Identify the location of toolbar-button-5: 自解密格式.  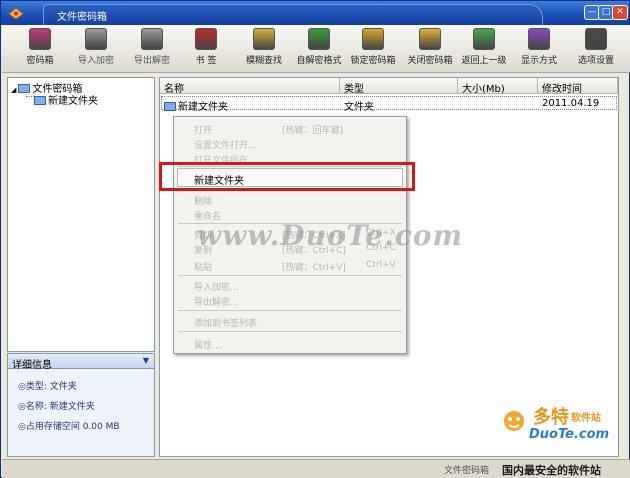
(319, 49).